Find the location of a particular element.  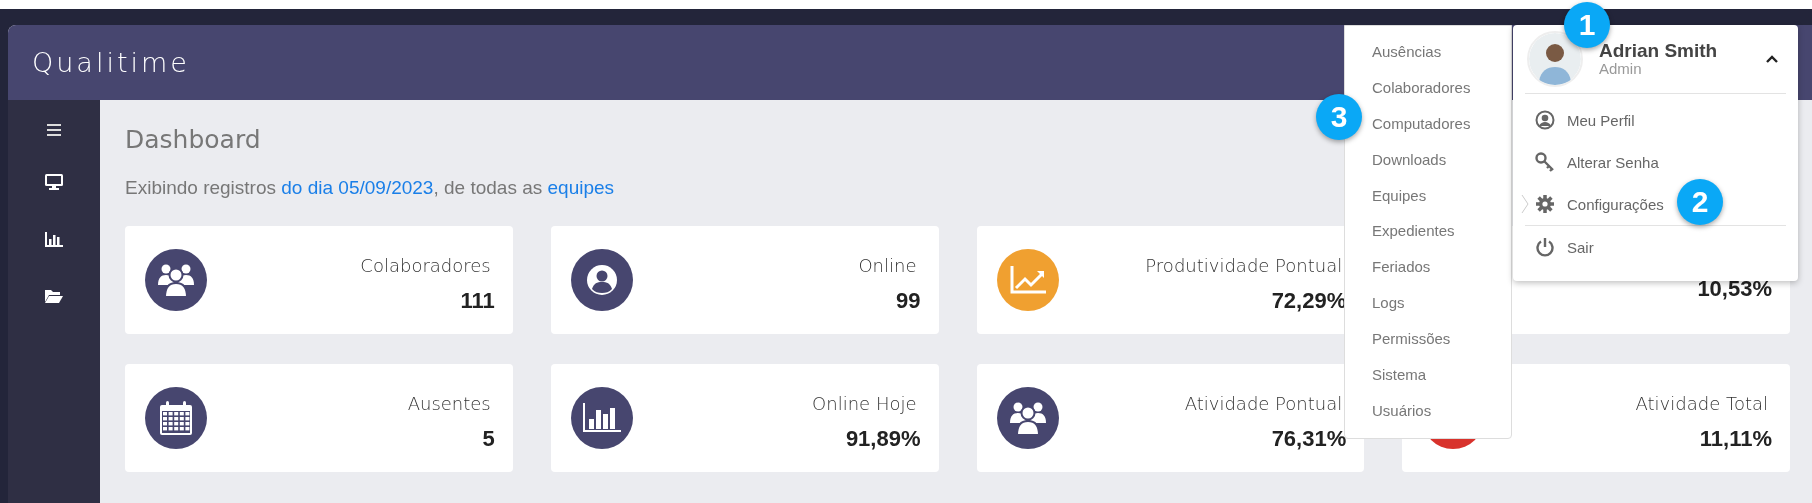

key-icon is located at coordinates (1545, 162).